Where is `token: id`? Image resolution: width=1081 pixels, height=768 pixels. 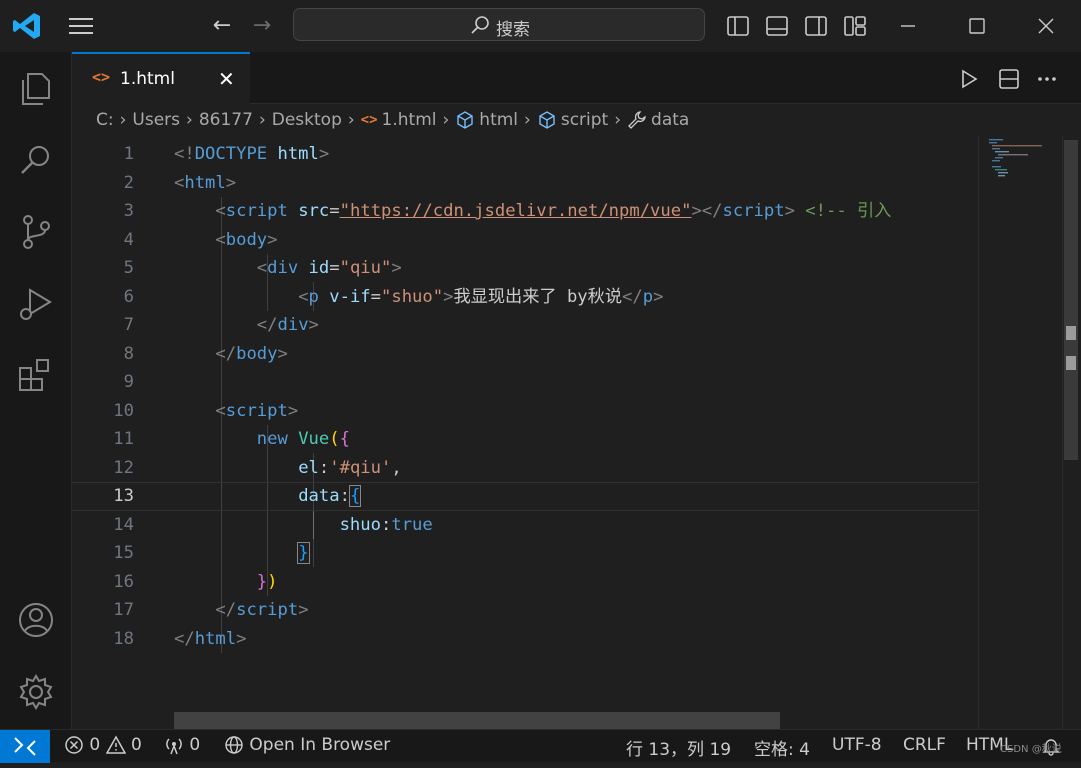 token: id is located at coordinates (314, 268).